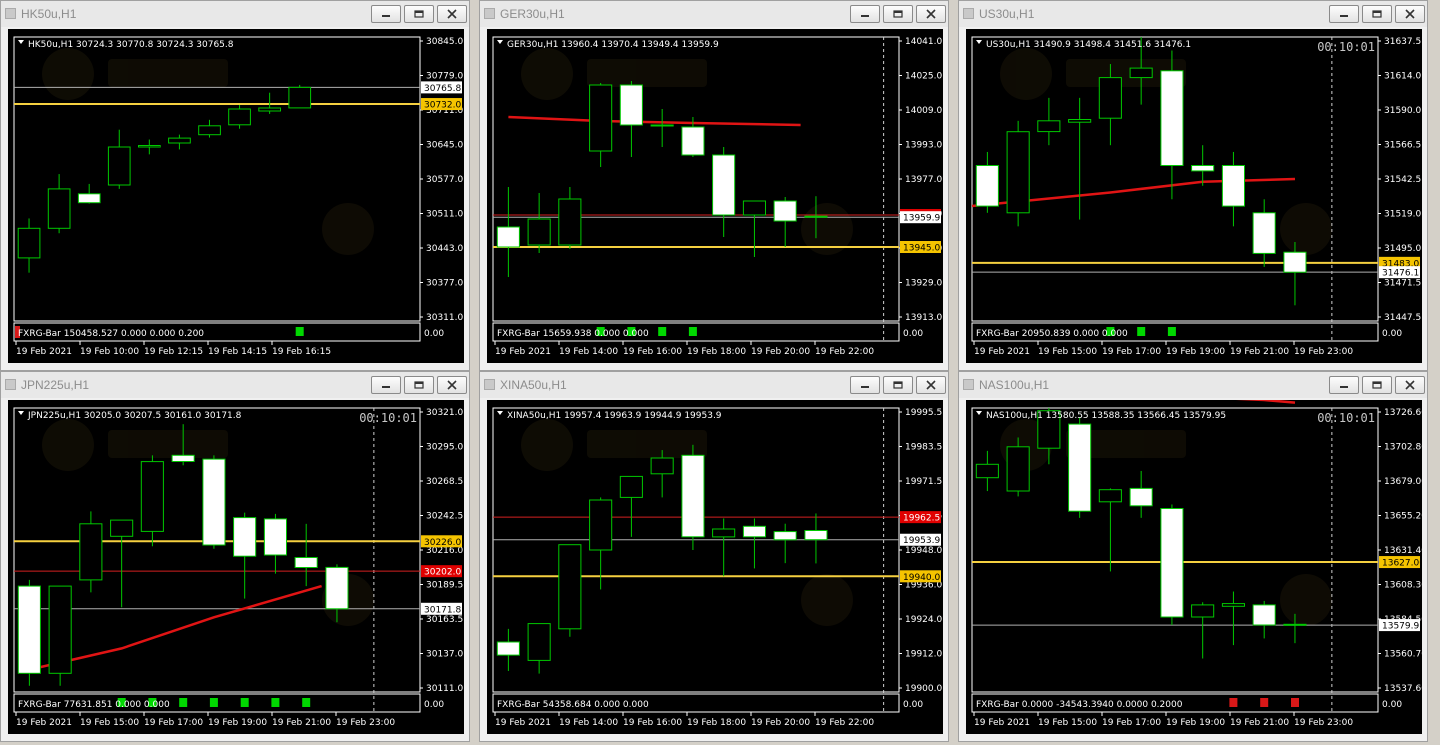 The height and width of the screenshot is (745, 1440). What do you see at coordinates (714, 14) in the screenshot?
I see `window-titlebar: GER30u,H1` at bounding box center [714, 14].